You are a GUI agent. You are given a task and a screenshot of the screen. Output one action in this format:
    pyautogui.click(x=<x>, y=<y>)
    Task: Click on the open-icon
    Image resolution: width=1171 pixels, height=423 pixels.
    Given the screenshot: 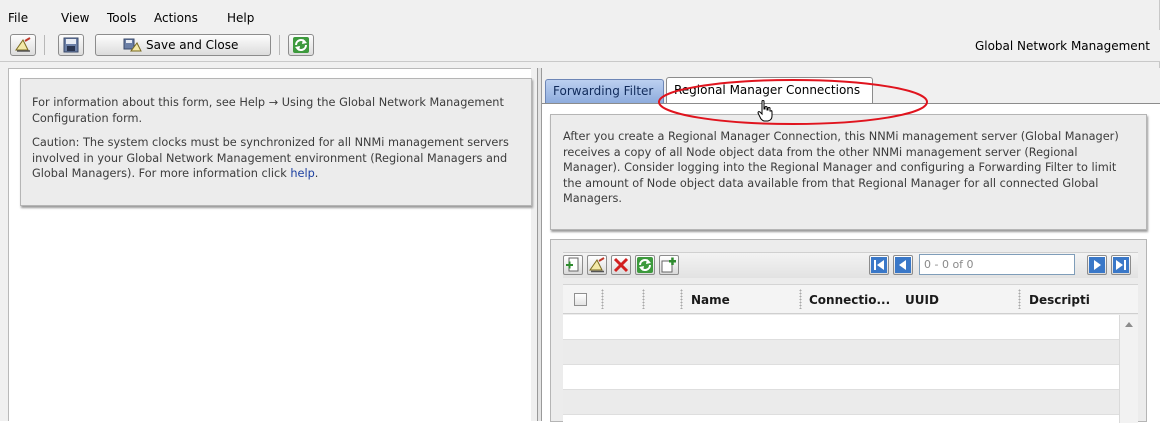 What is the action you would take?
    pyautogui.click(x=597, y=265)
    